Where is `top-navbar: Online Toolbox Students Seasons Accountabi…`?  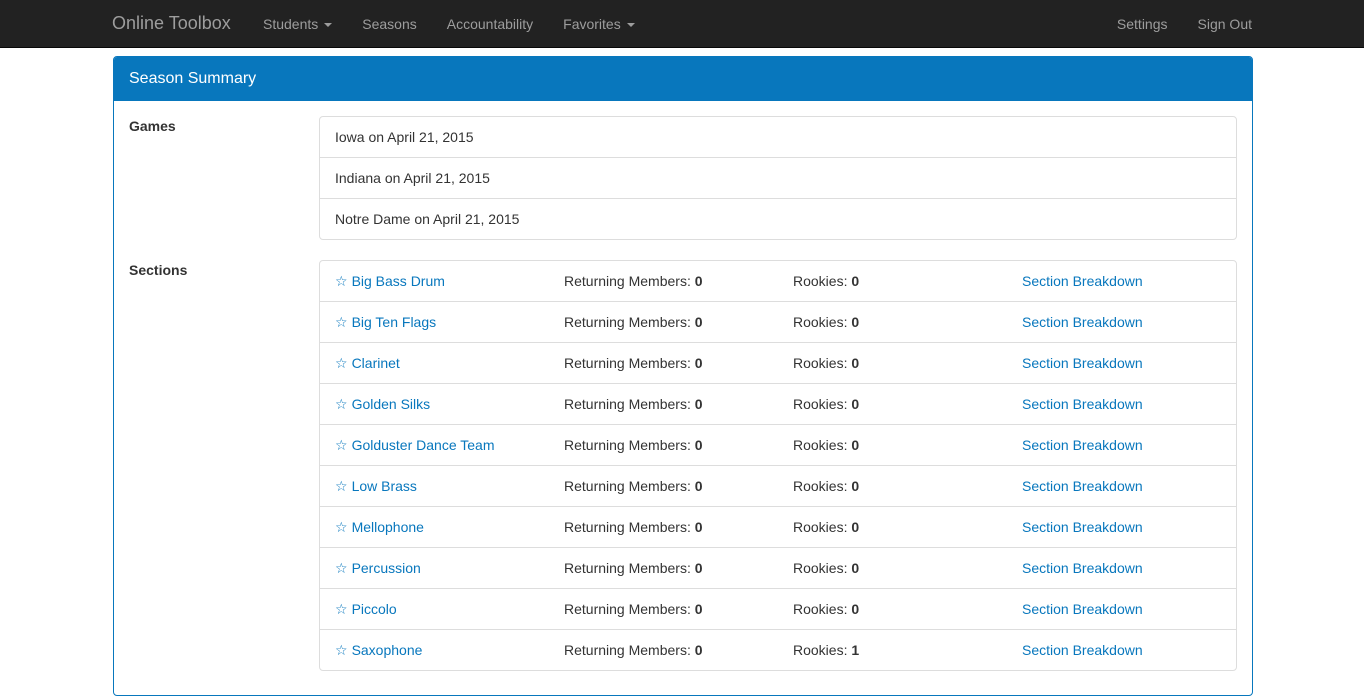
top-navbar: Online Toolbox Students Seasons Accountabi… is located at coordinates (682, 24).